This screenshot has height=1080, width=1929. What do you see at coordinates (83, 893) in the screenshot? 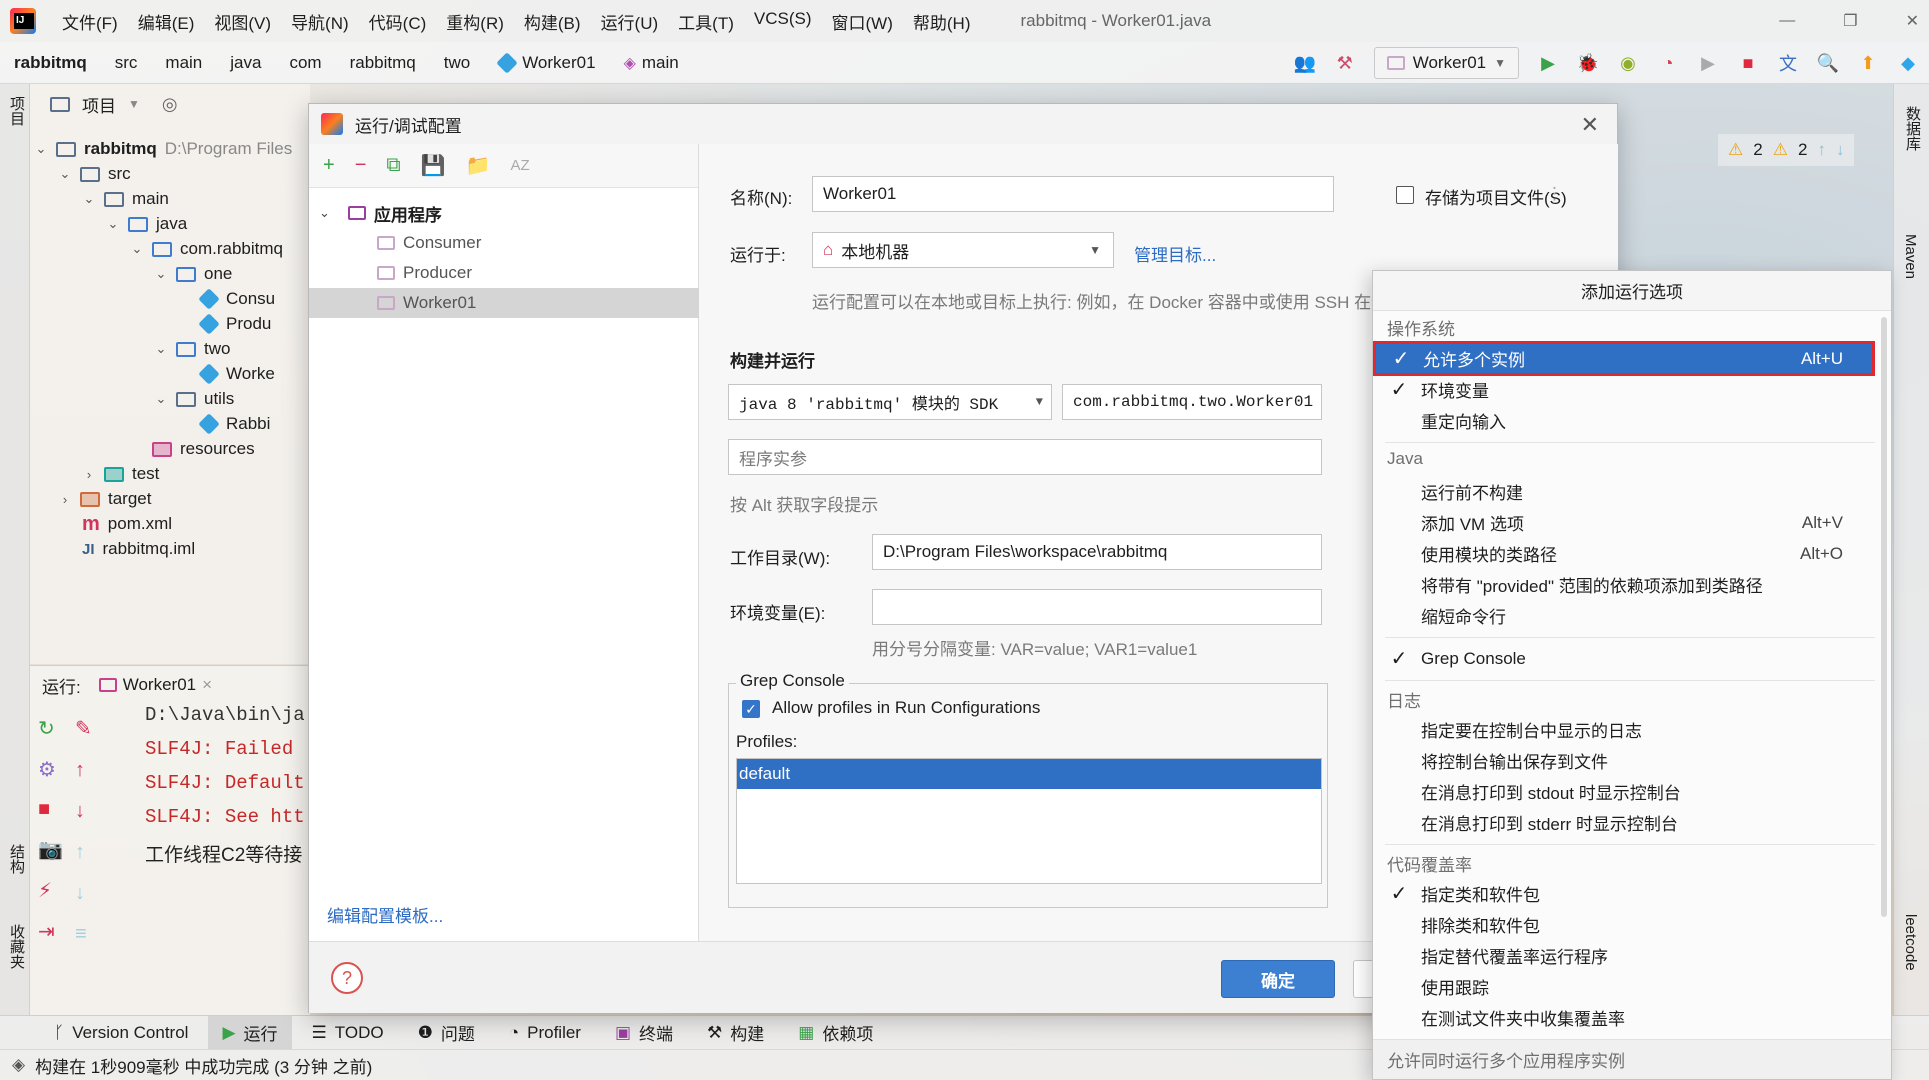
I see `scroll-down-icon: ↓` at bounding box center [83, 893].